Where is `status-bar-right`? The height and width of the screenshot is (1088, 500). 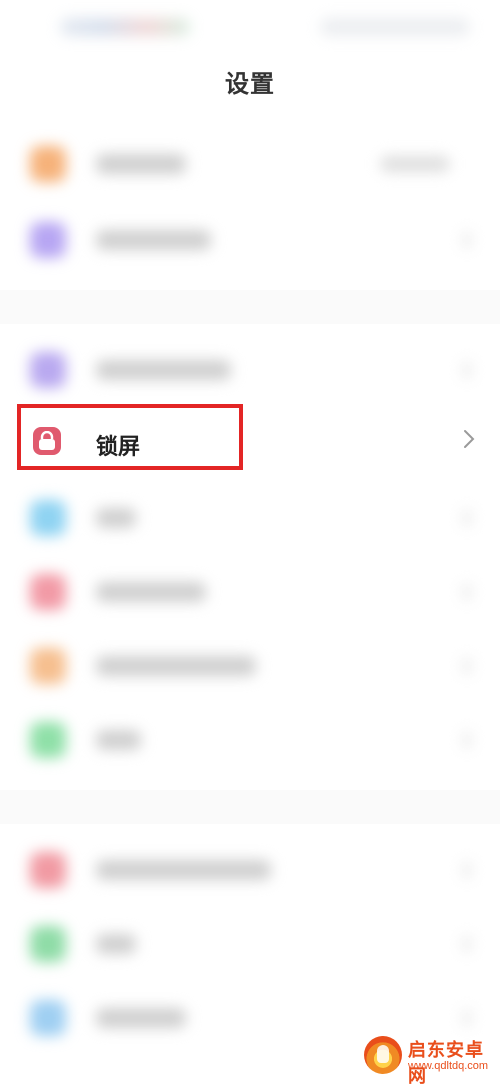 status-bar-right is located at coordinates (395, 27).